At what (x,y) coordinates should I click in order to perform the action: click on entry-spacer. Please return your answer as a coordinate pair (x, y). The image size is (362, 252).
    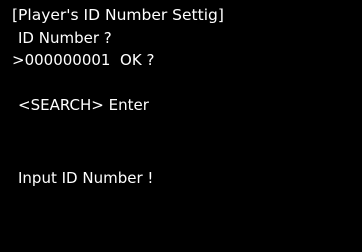
    Looking at the image, I should click on (115, 60).